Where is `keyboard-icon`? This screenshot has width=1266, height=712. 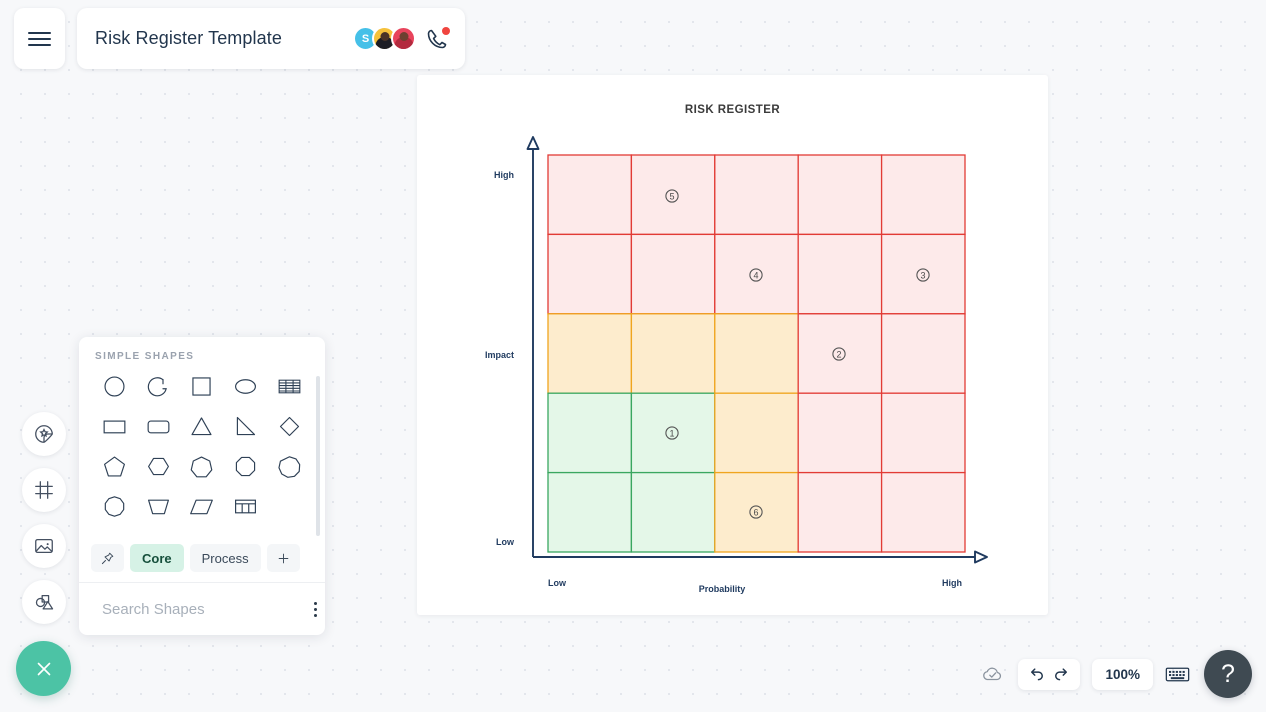
keyboard-icon is located at coordinates (1177, 674).